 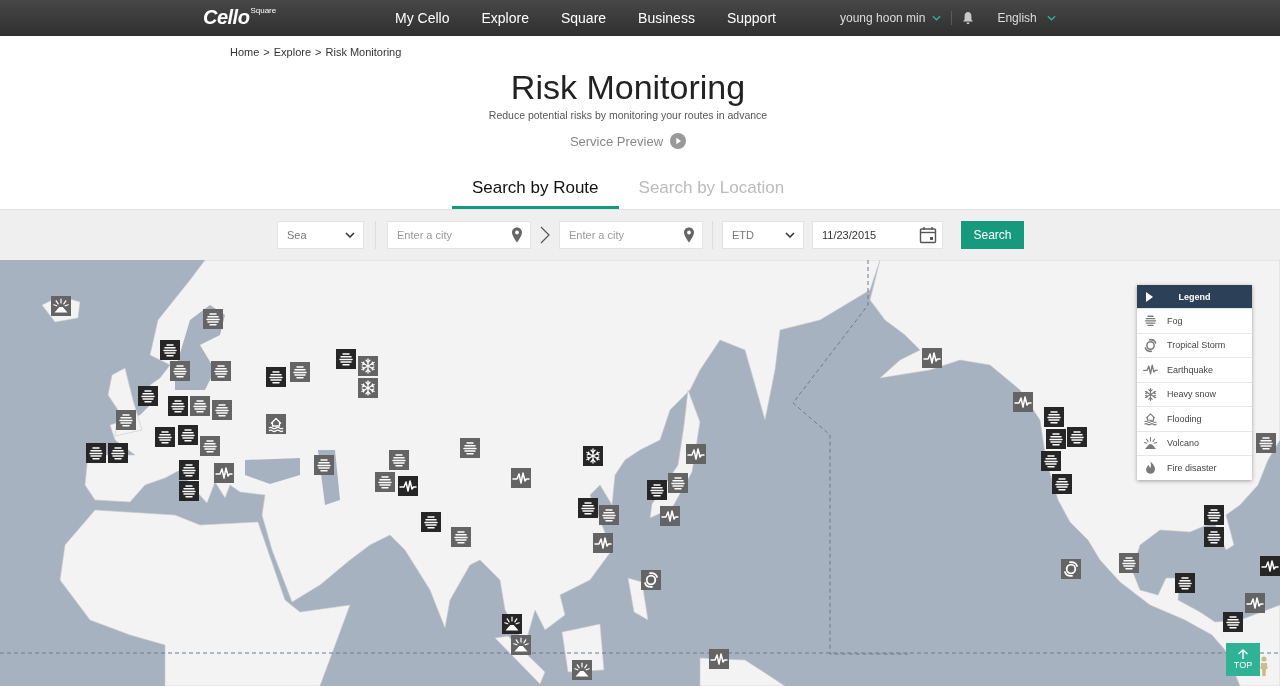 What do you see at coordinates (928, 235) in the screenshot?
I see `calendar-icon` at bounding box center [928, 235].